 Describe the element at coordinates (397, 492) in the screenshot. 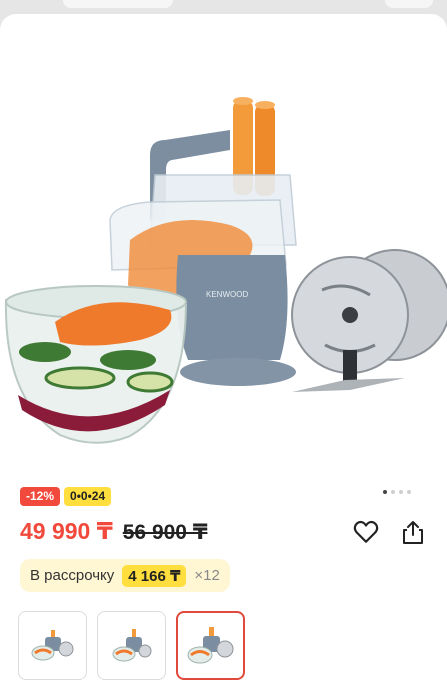

I see `gallery-pagination` at that location.